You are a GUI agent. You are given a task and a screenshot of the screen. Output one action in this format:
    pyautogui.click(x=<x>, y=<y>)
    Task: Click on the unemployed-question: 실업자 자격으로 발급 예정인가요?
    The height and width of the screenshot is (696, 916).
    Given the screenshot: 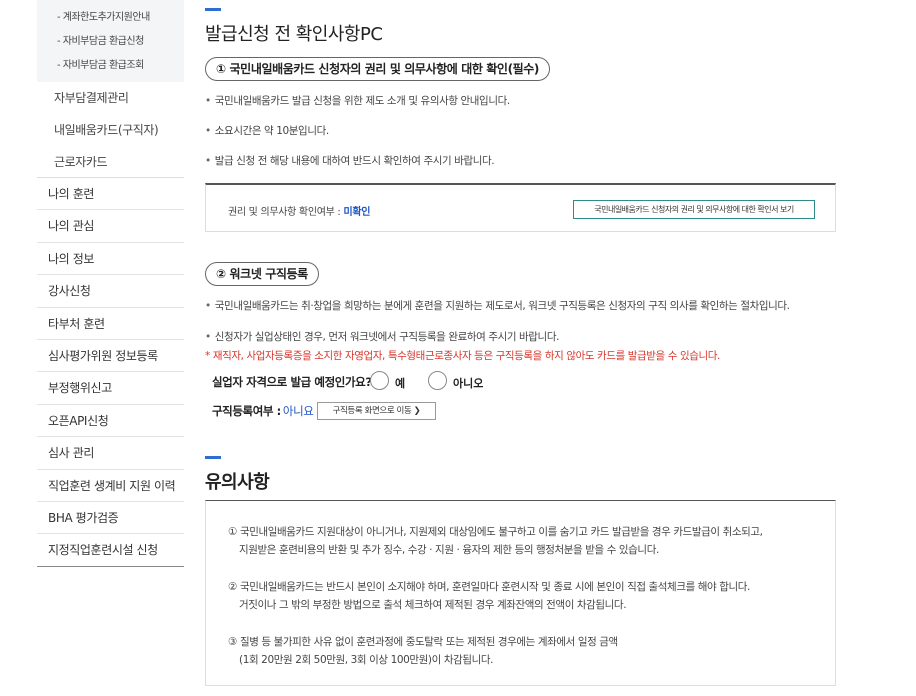 What is the action you would take?
    pyautogui.click(x=292, y=382)
    